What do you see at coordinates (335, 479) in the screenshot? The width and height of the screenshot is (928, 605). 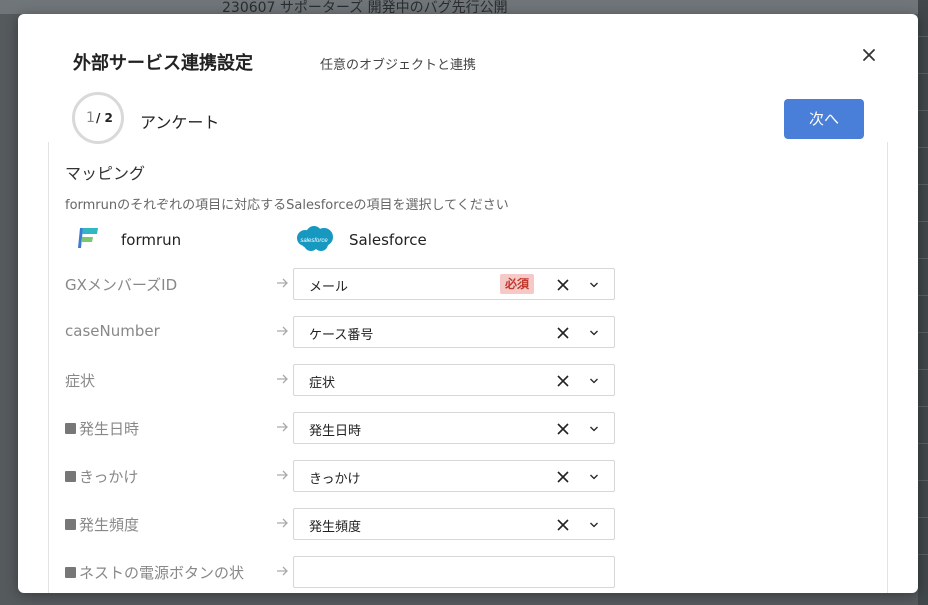 I see `selected-field: きっかけ` at bounding box center [335, 479].